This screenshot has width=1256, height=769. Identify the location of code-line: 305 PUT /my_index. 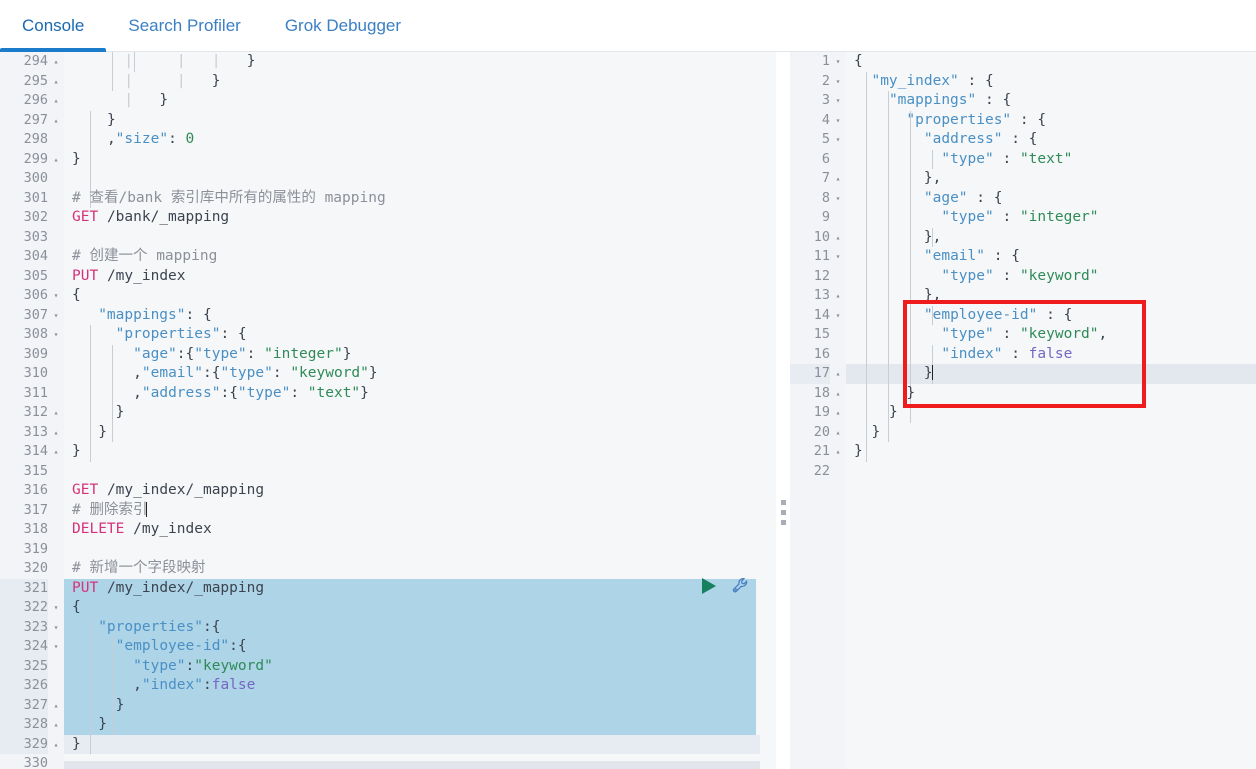
(388, 277).